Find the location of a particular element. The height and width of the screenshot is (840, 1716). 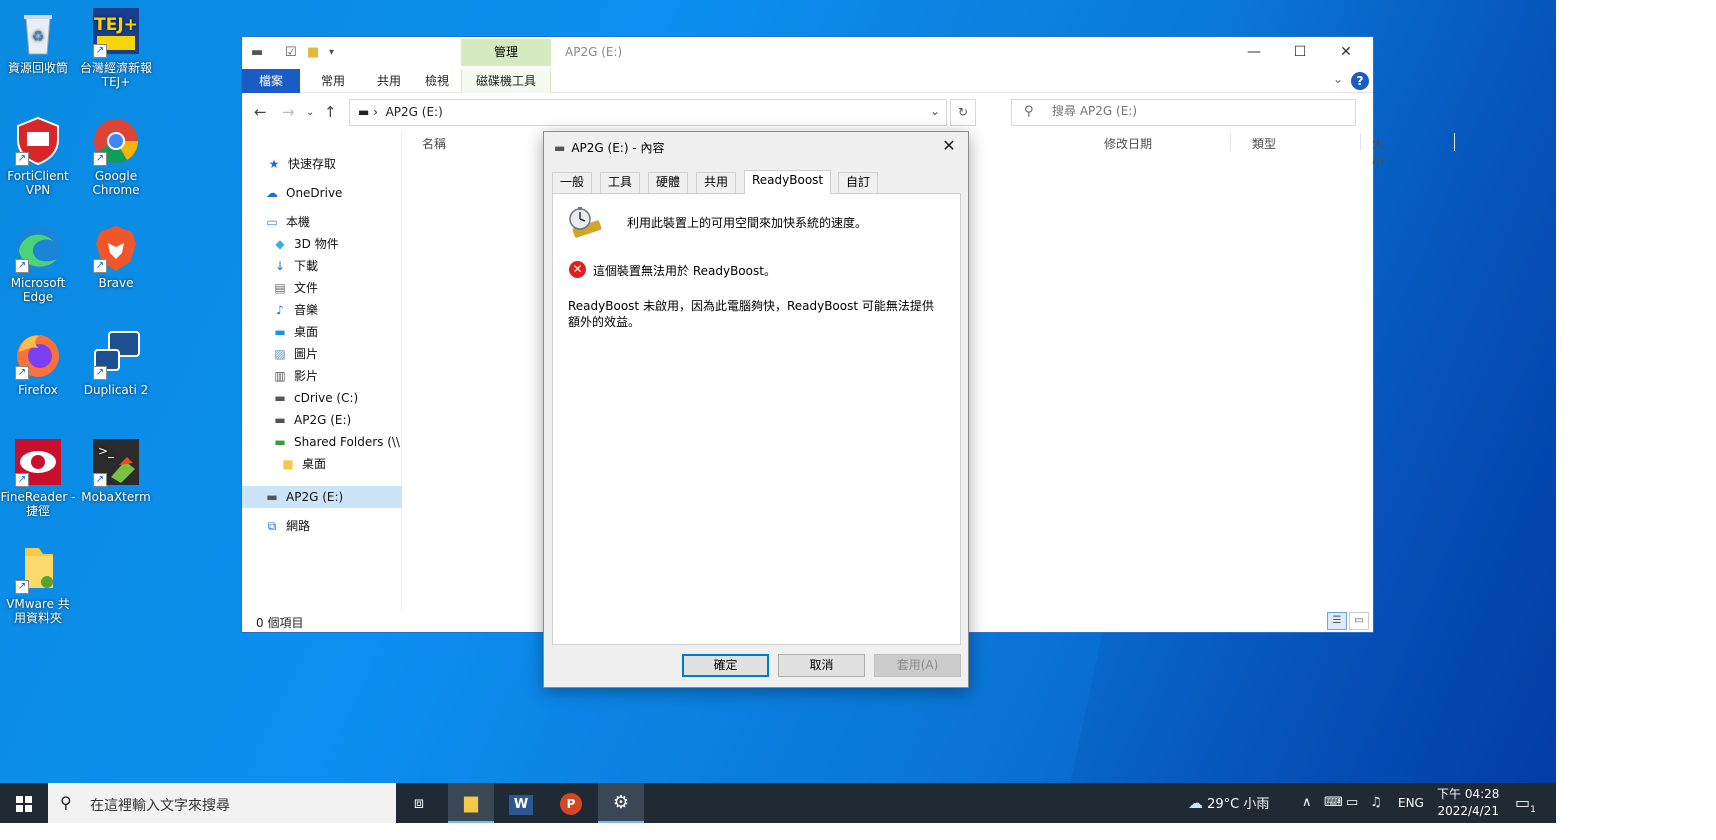

desktop-icon-finereader: ↗ FineReader - 捷徑 is located at coordinates (38, 477).